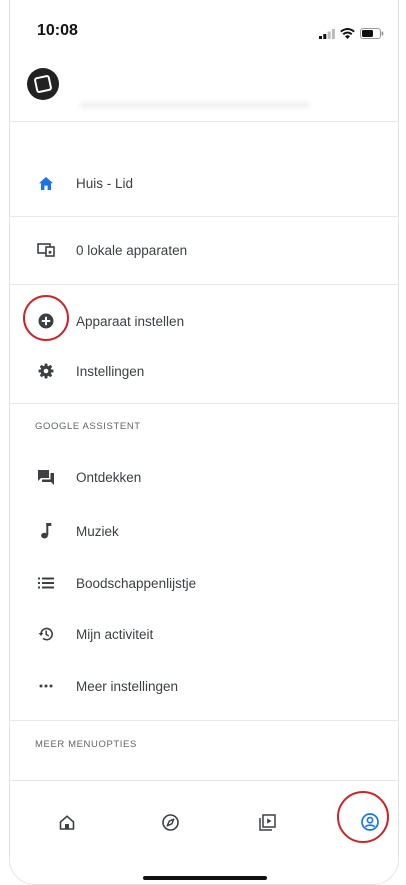 This screenshot has width=406, height=885. What do you see at coordinates (195, 105) in the screenshot?
I see `account-info-blurred` at bounding box center [195, 105].